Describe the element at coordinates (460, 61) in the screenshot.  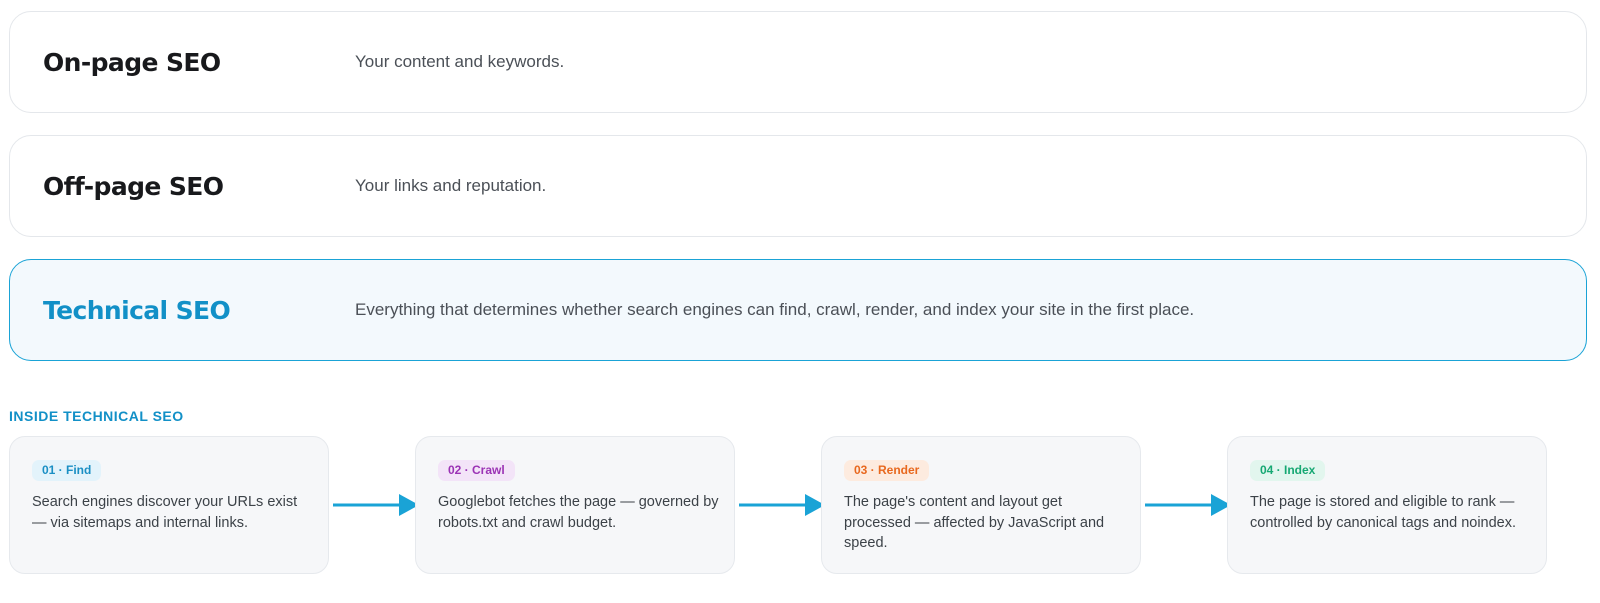
I see `tier-description: Your content and keywords.` at that location.